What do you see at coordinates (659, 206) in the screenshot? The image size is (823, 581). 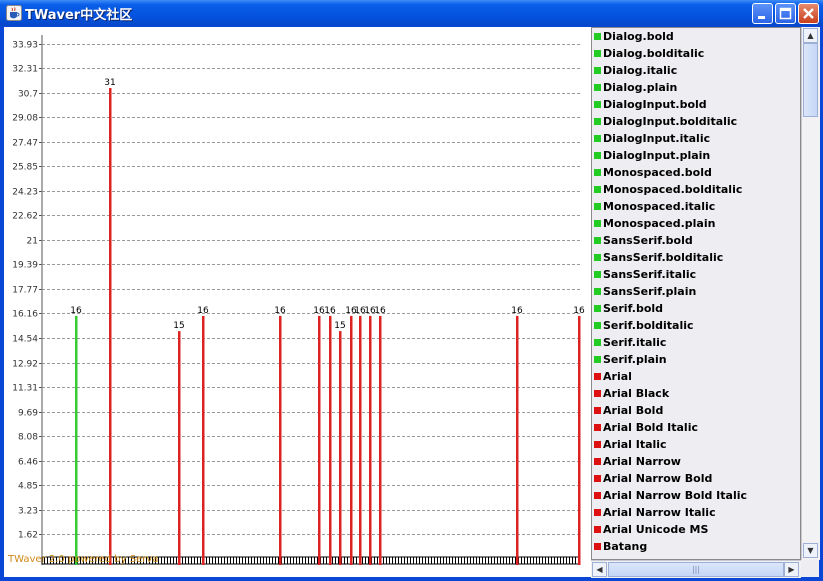 I see `legend-label: Monospaced.italic` at bounding box center [659, 206].